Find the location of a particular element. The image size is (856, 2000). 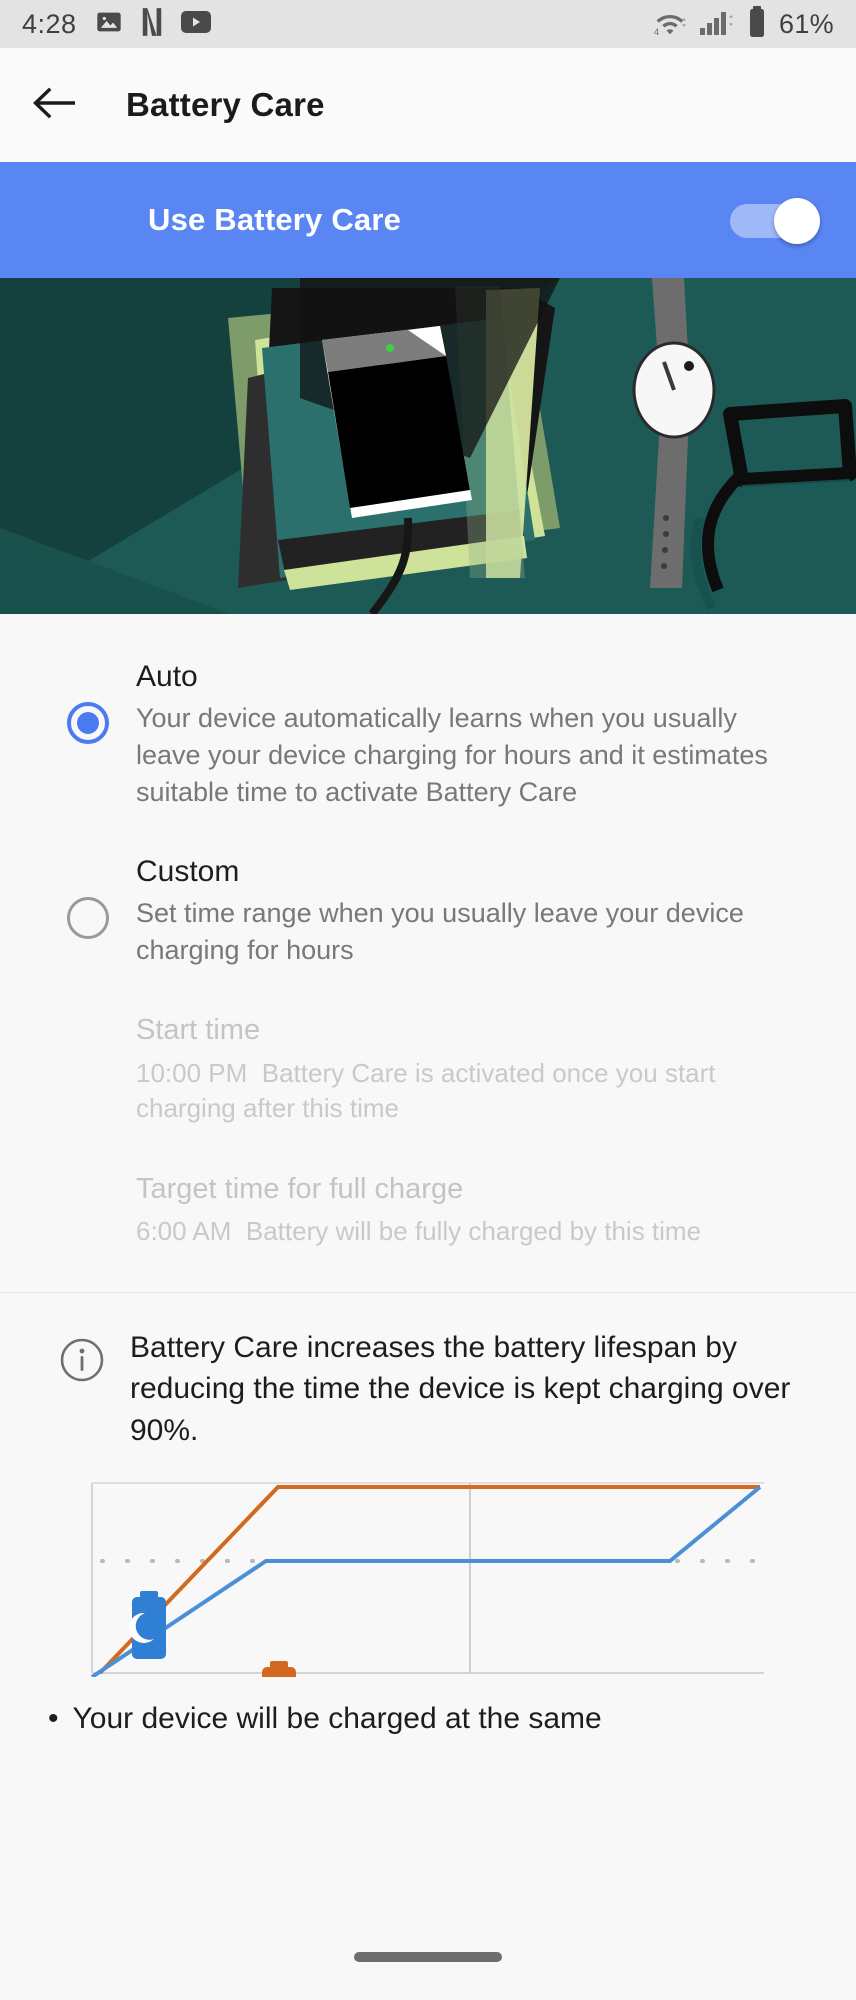

app-bar: Battery Care is located at coordinates (428, 105).